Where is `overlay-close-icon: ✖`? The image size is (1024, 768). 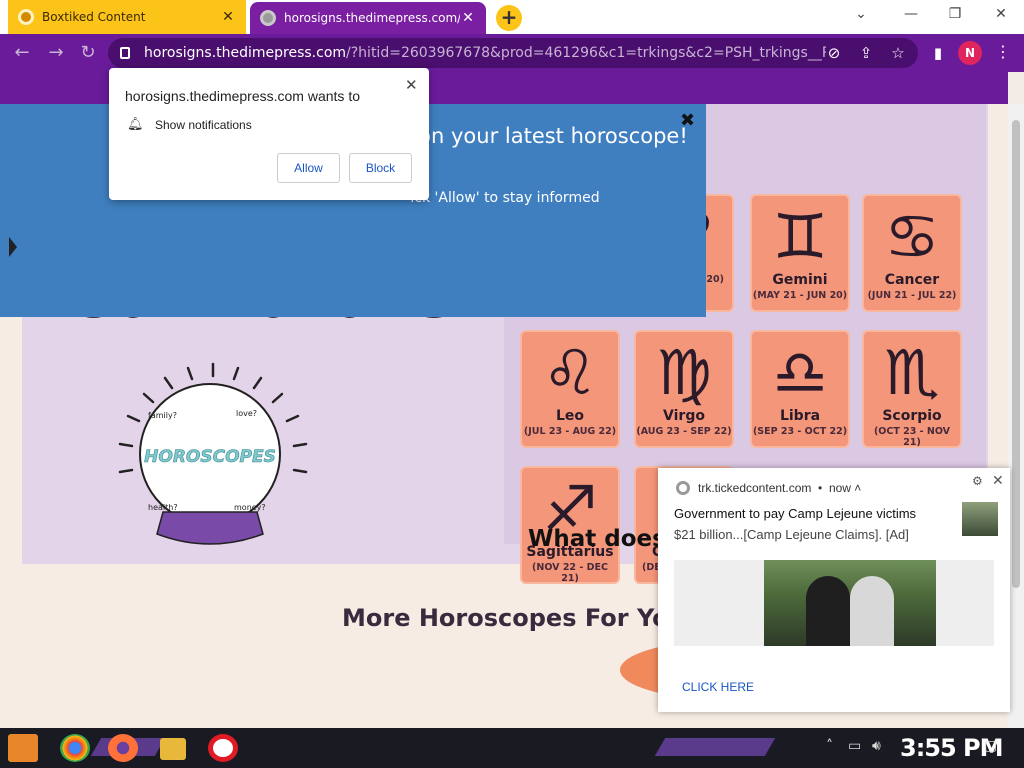
overlay-close-icon: ✖ is located at coordinates (687, 120).